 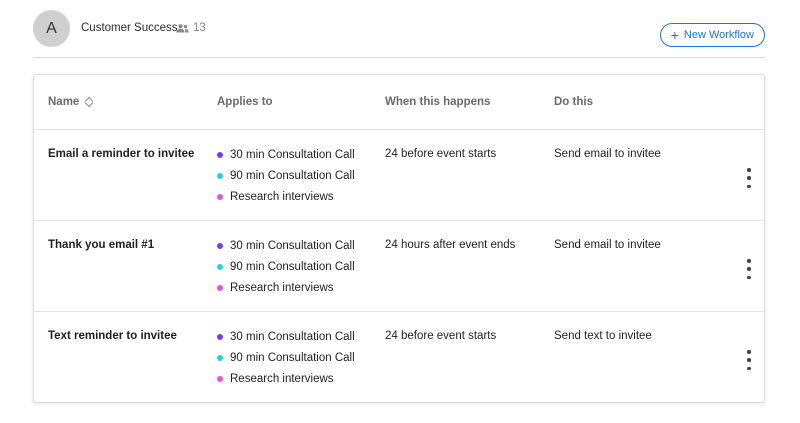 I want to click on workflow-name: Email a reminder to invitee, so click(x=121, y=154).